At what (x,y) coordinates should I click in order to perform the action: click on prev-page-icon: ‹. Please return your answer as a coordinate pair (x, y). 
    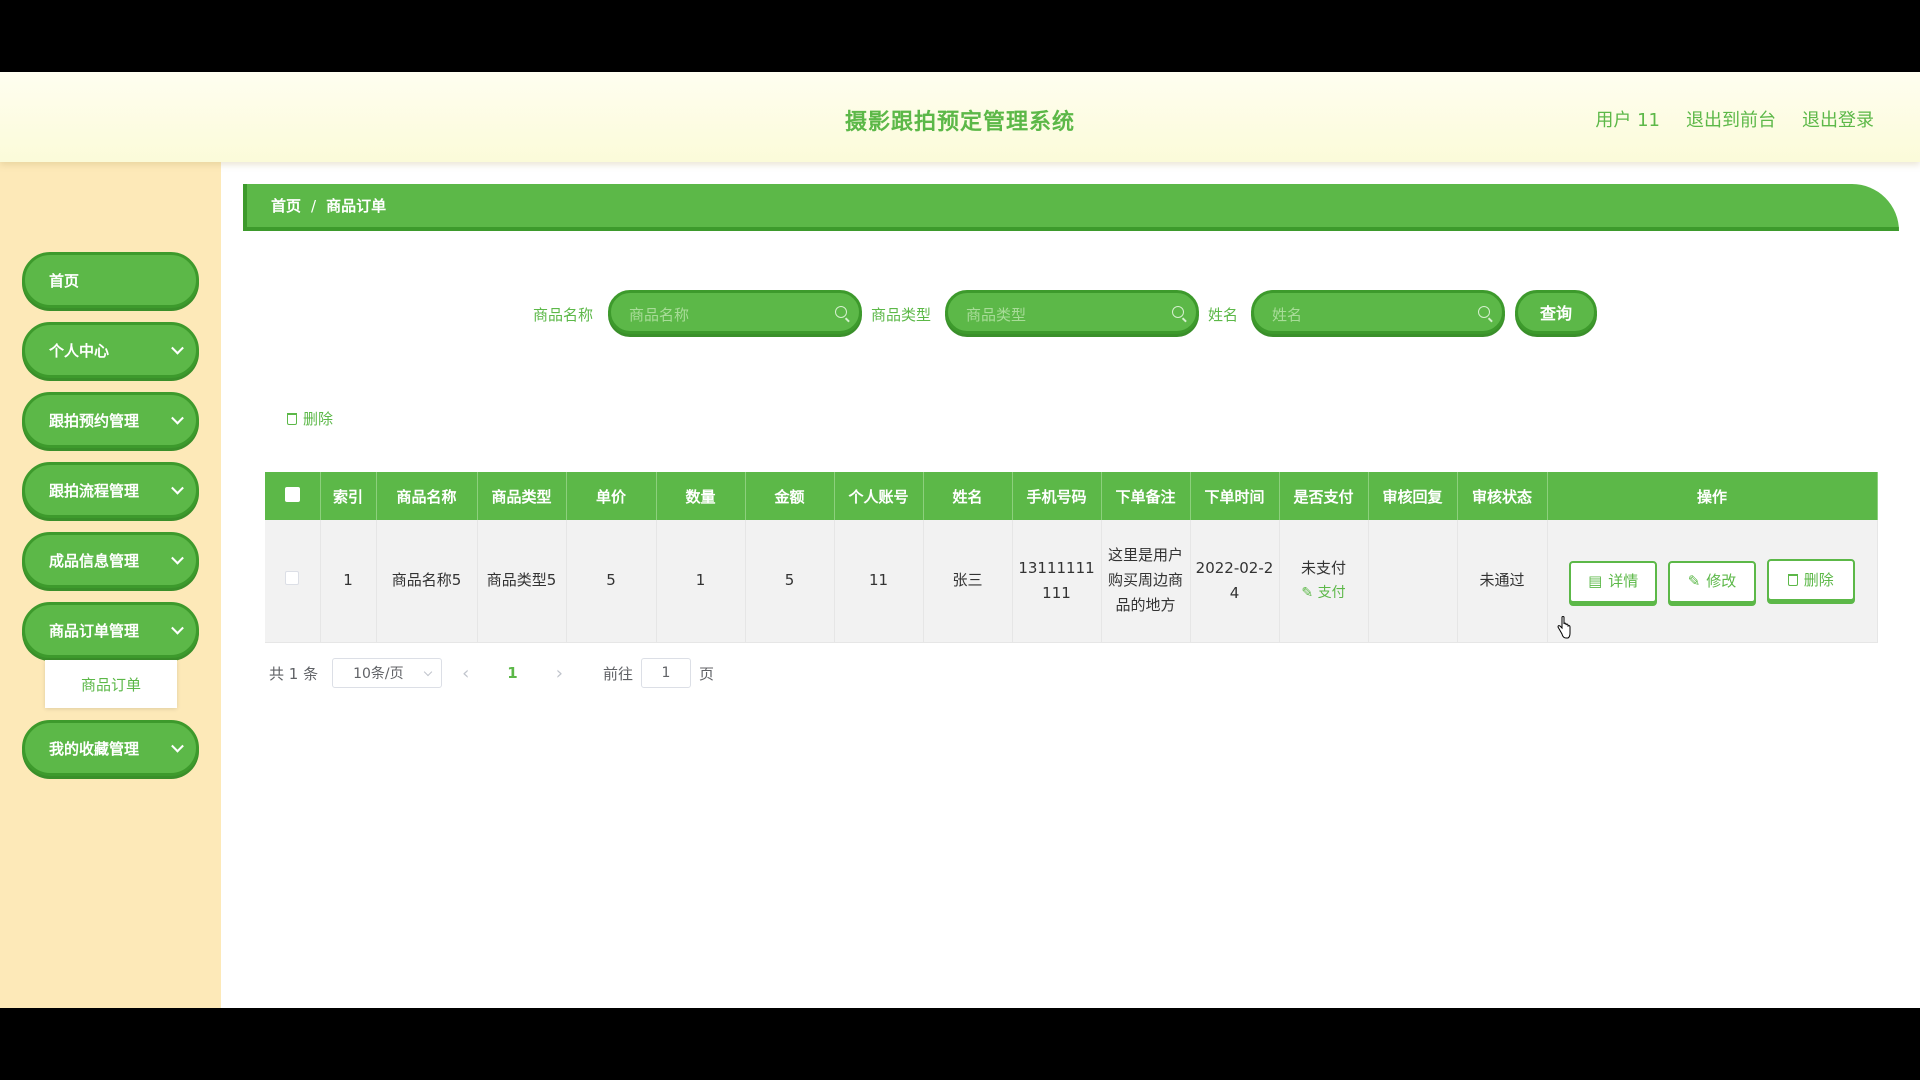
    Looking at the image, I should click on (465, 673).